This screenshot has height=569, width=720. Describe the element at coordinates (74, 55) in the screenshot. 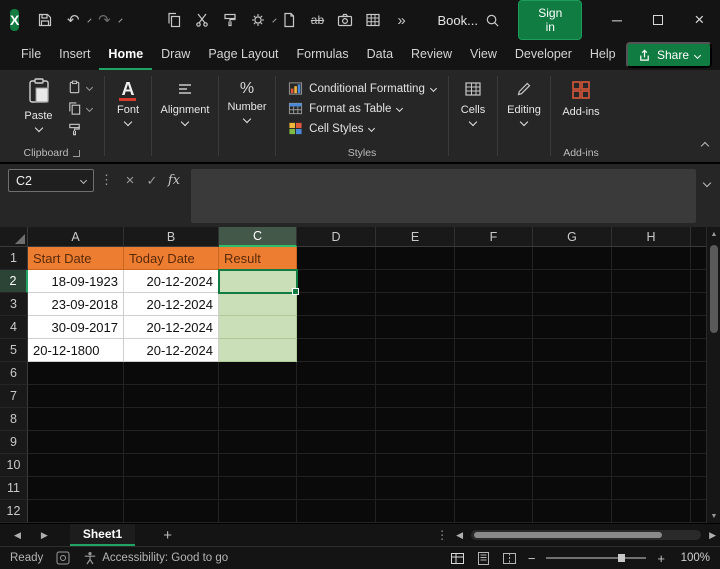

I see `tab-insert: Insert` at that location.